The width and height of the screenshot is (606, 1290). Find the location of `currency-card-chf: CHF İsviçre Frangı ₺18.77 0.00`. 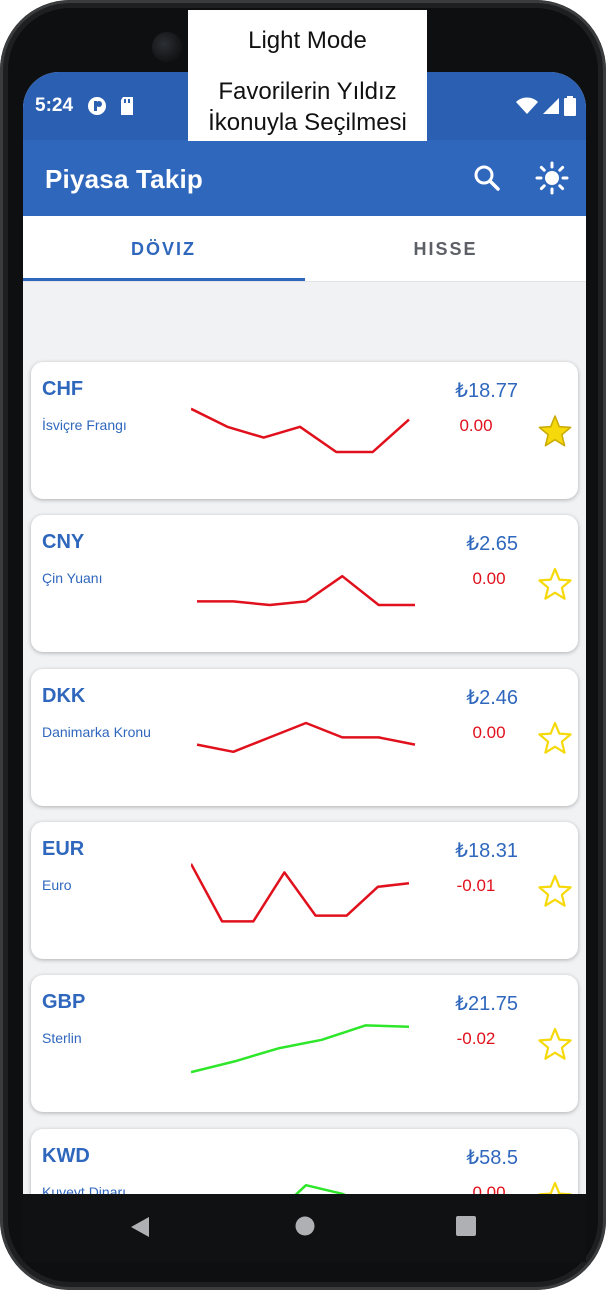

currency-card-chf: CHF İsviçre Frangı ₺18.77 0.00 is located at coordinates (304, 430).